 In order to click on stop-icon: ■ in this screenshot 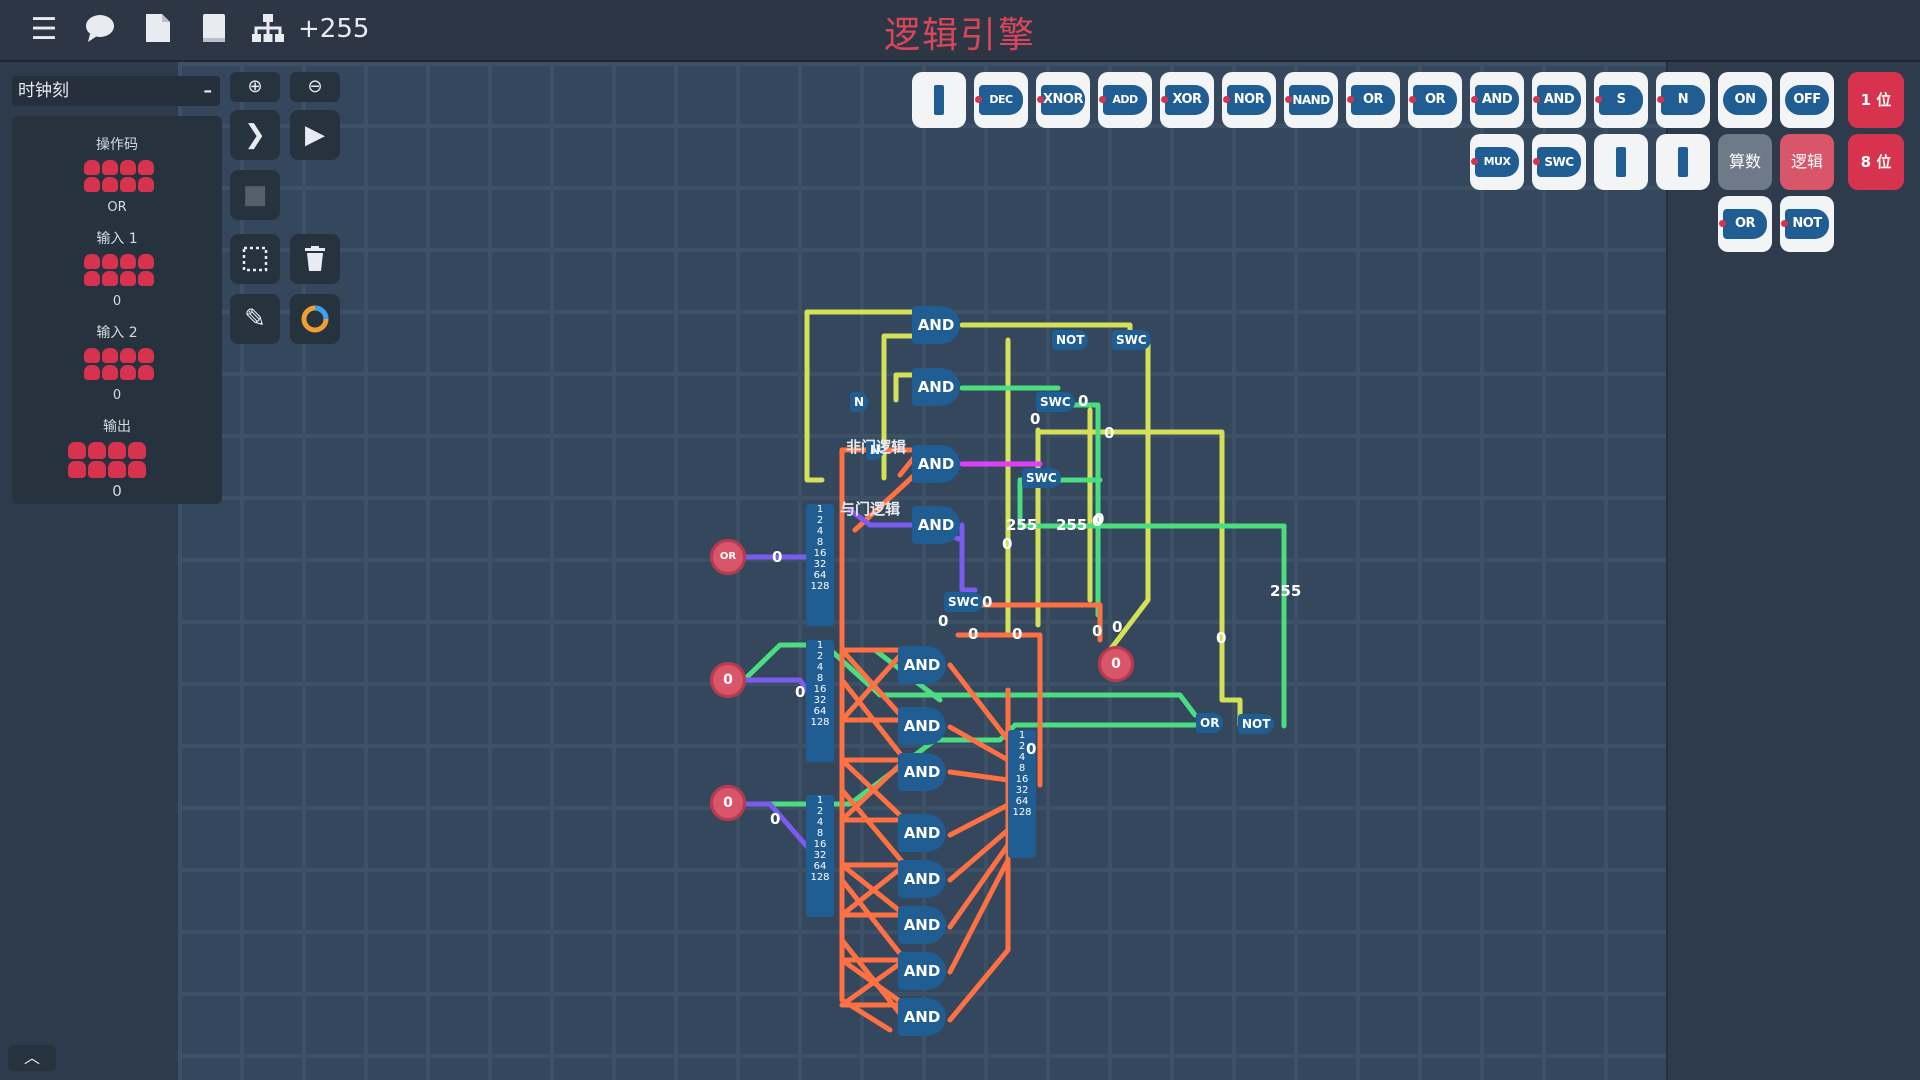, I will do `click(255, 195)`.